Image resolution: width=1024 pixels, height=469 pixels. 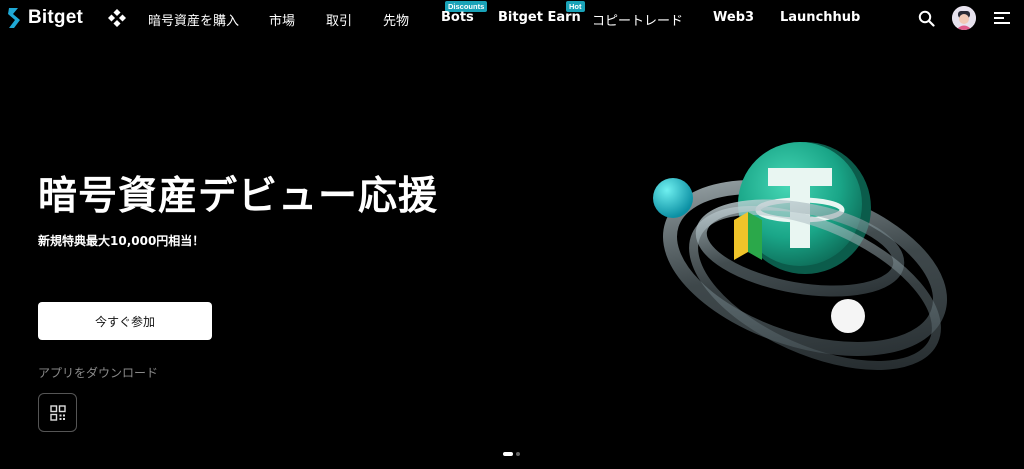 I want to click on nav-bots: Bots, so click(x=457, y=17).